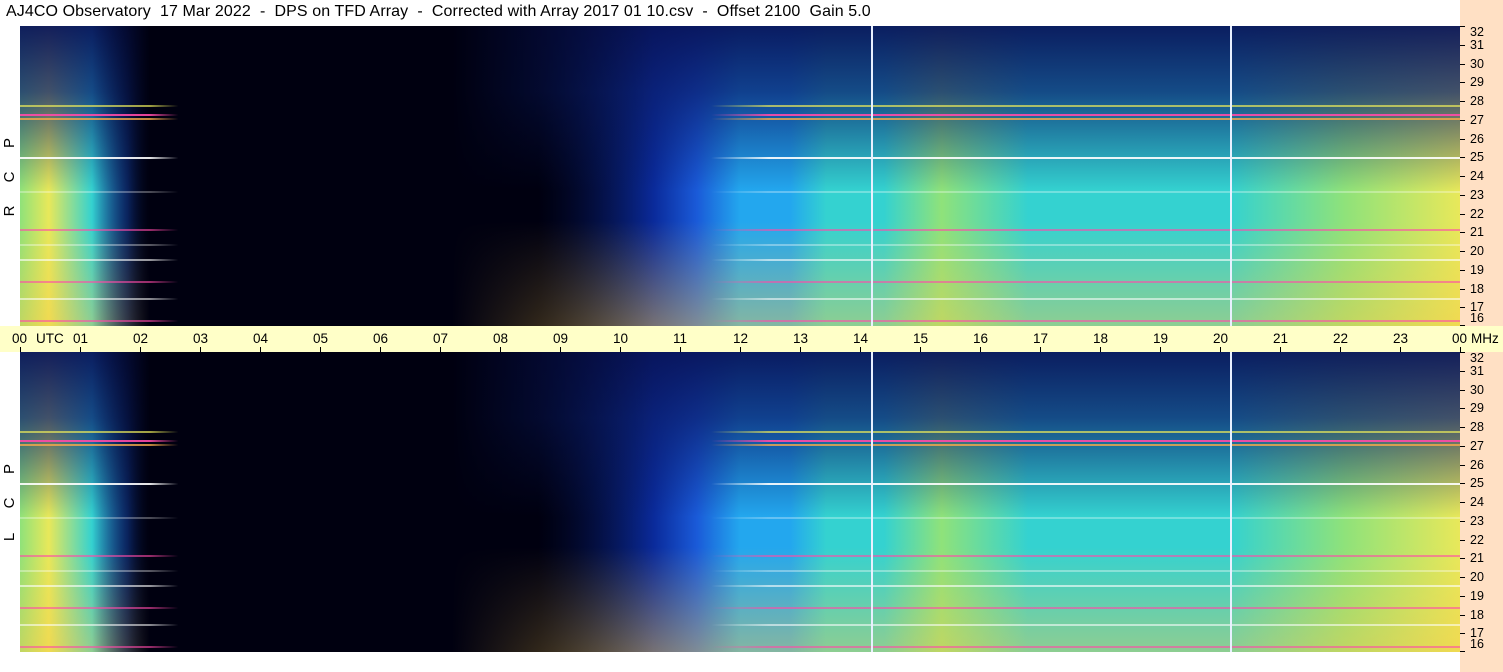 This screenshot has height=672, width=1503. Describe the element at coordinates (1477, 427) in the screenshot. I see `frequency-tick-label: 28` at that location.